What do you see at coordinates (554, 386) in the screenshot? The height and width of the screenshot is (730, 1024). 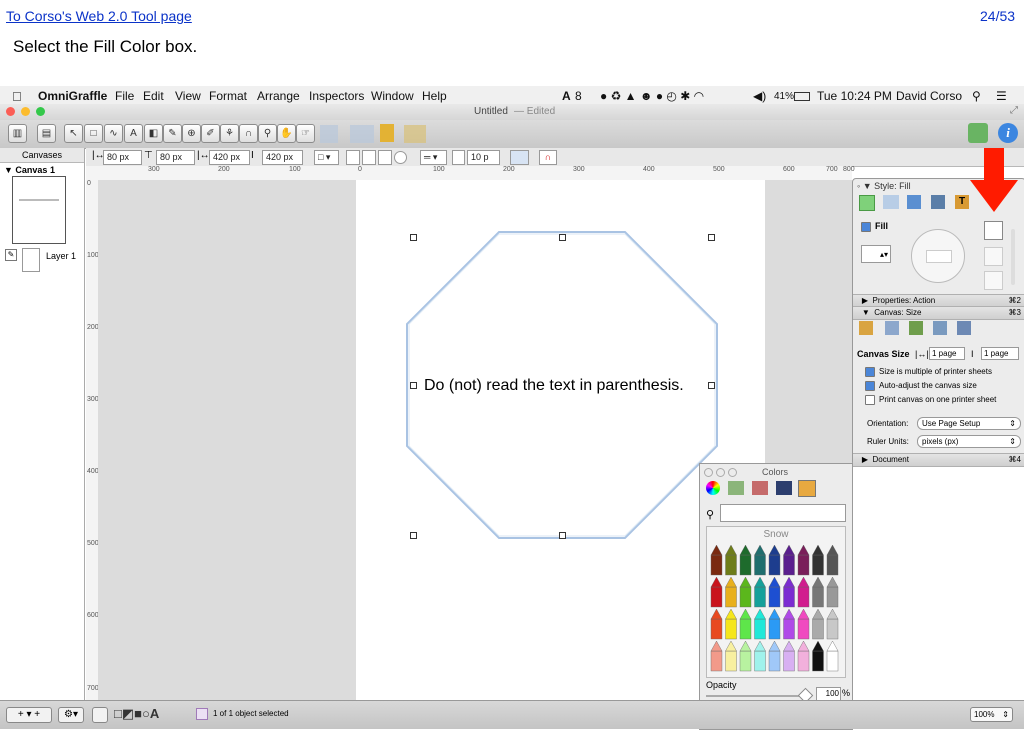 I see `shape-text: Do (not) read the text in parenthesis.` at bounding box center [554, 386].